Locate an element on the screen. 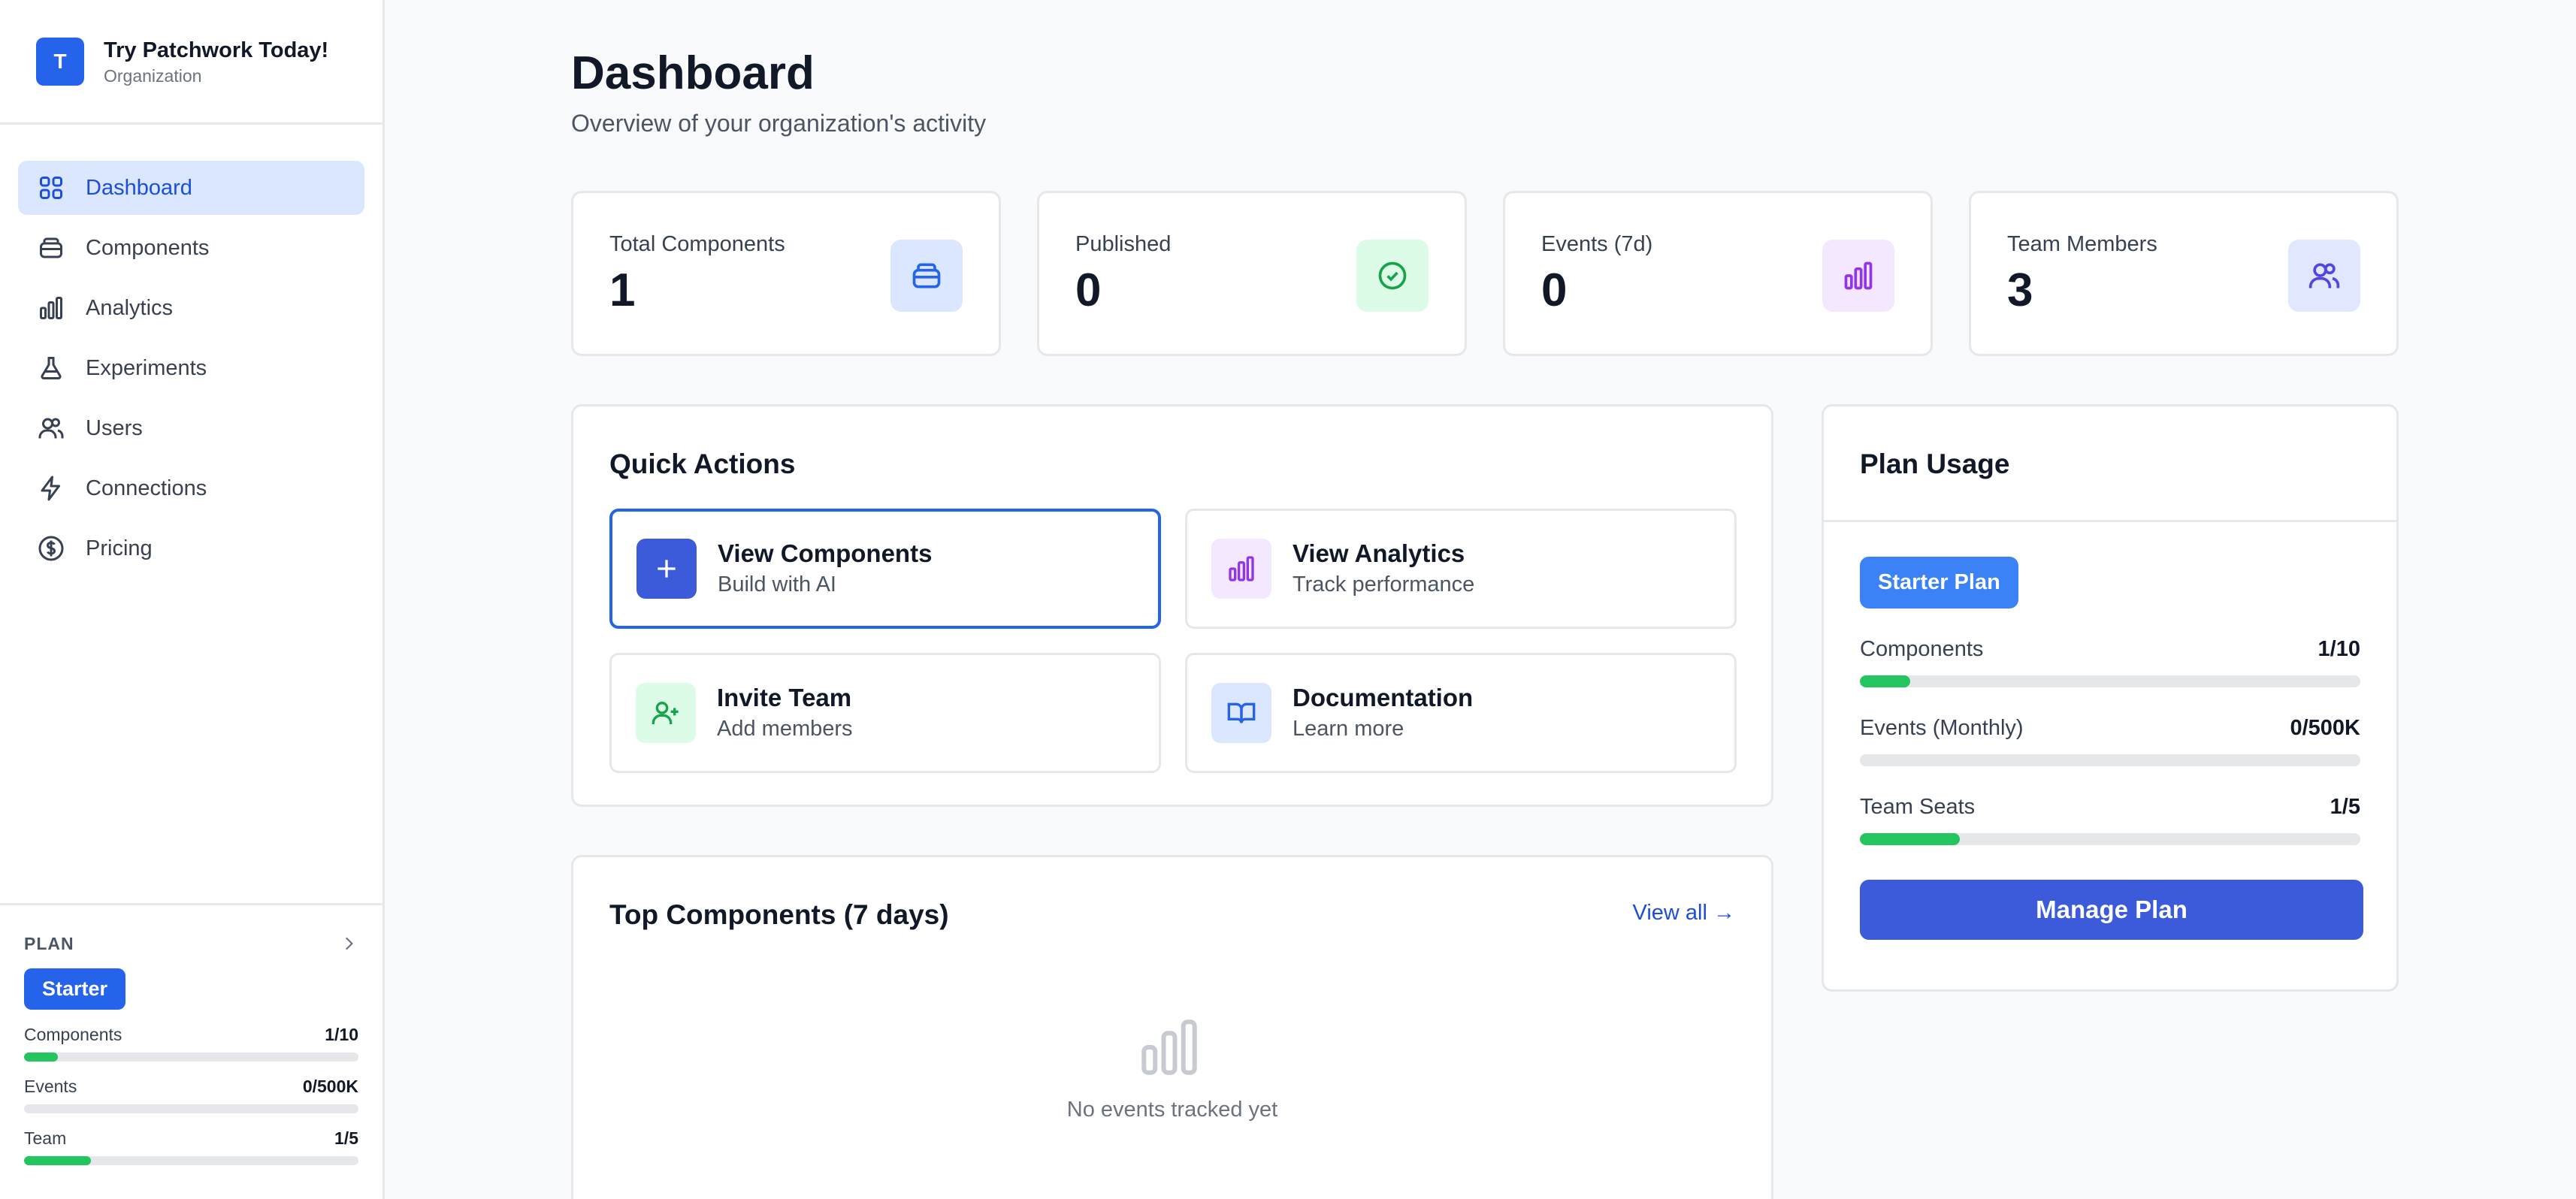 The width and height of the screenshot is (2576, 1199). plus-icon is located at coordinates (667, 569).